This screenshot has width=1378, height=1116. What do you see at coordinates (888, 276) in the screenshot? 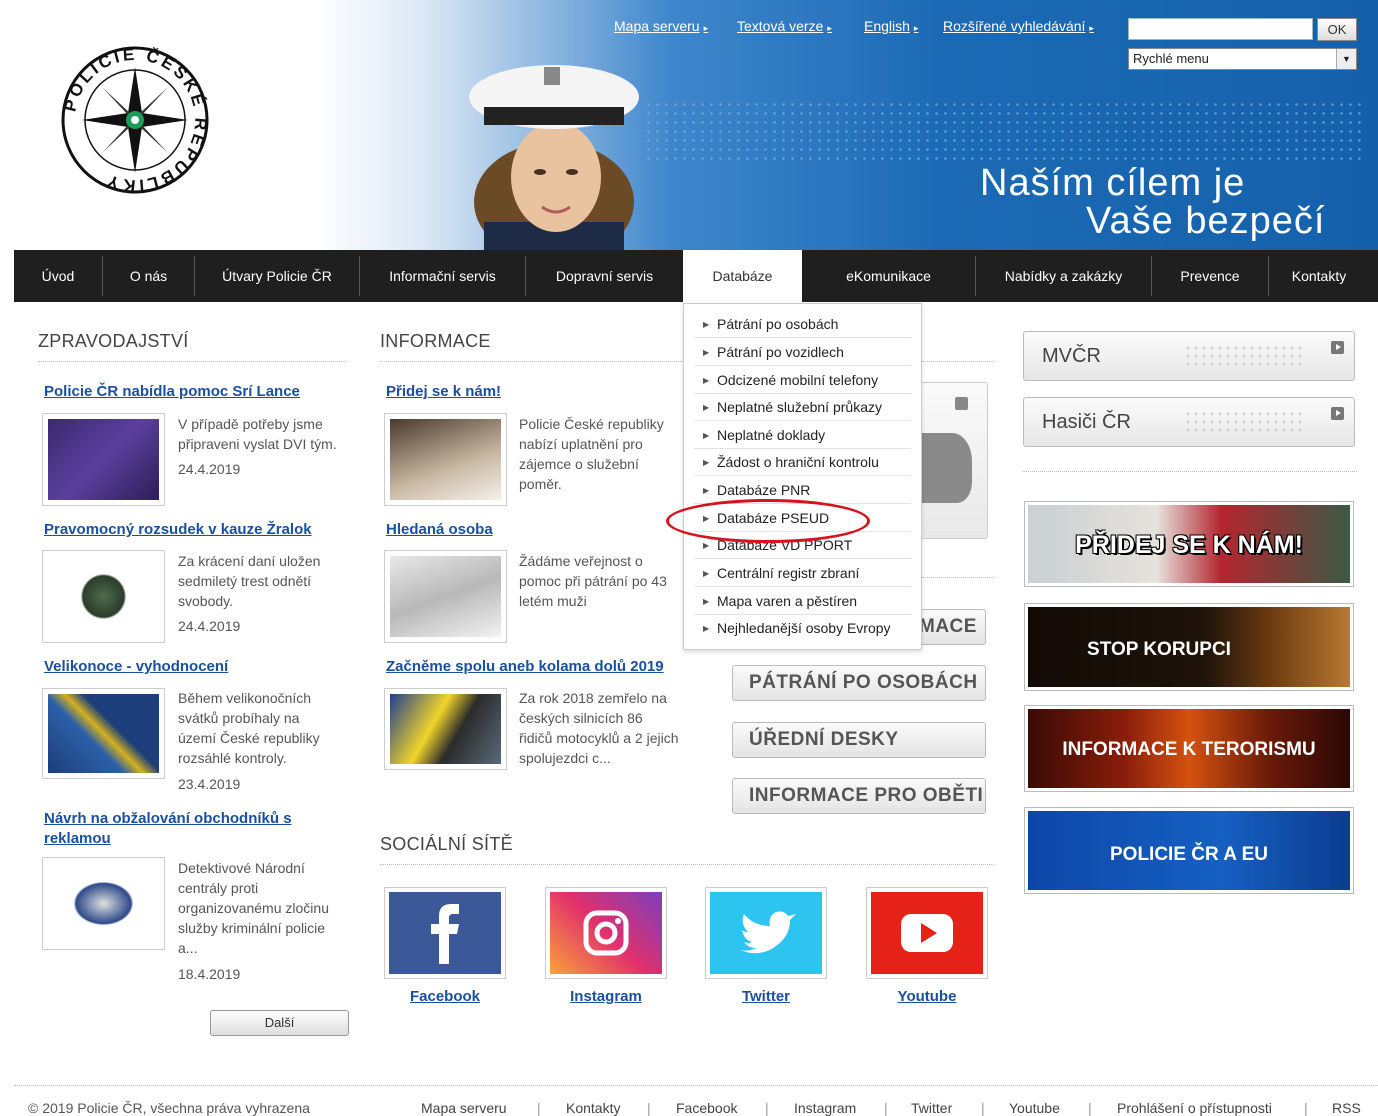
I see `nav-ekomunikace: eKomunikace` at bounding box center [888, 276].